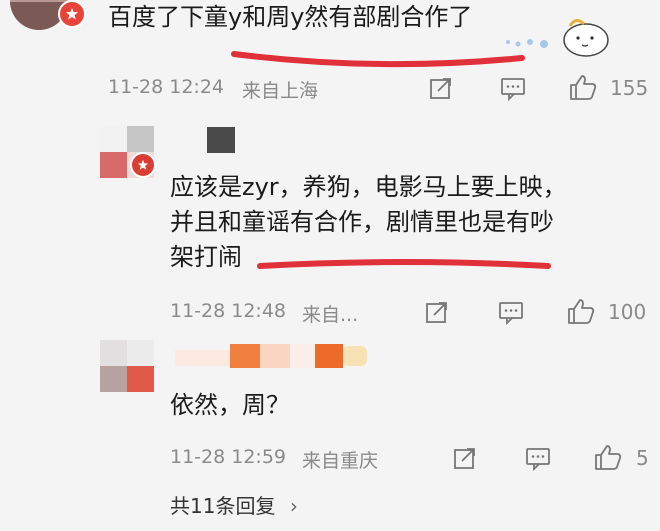 This screenshot has width=660, height=531. What do you see at coordinates (166, 87) in the screenshot?
I see `comment-time: 11-28 12:24` at bounding box center [166, 87].